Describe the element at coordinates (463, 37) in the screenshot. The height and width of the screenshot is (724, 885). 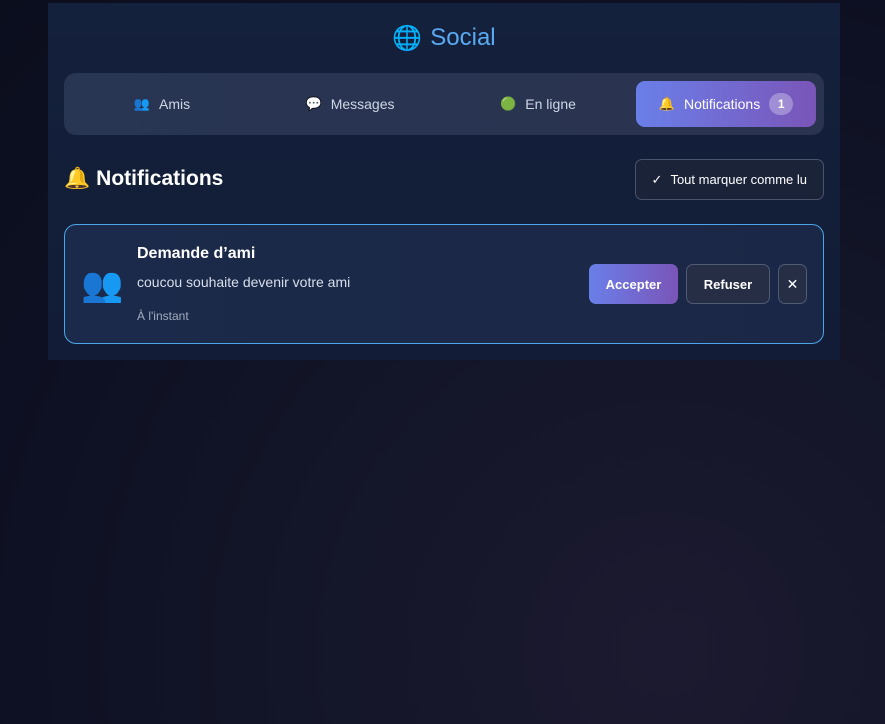
I see `page-title-text: Social` at that location.